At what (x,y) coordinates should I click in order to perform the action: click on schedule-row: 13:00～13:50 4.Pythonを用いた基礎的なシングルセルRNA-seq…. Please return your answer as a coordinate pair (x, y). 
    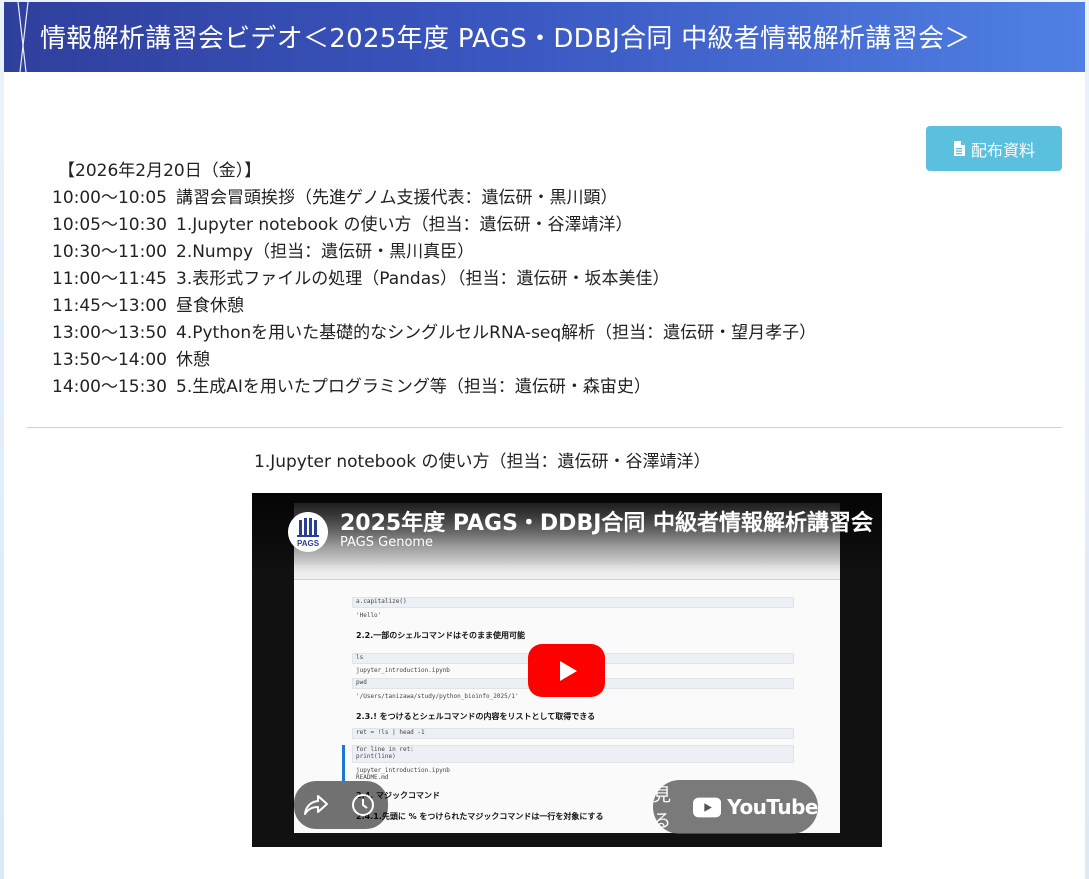
    Looking at the image, I should click on (434, 333).